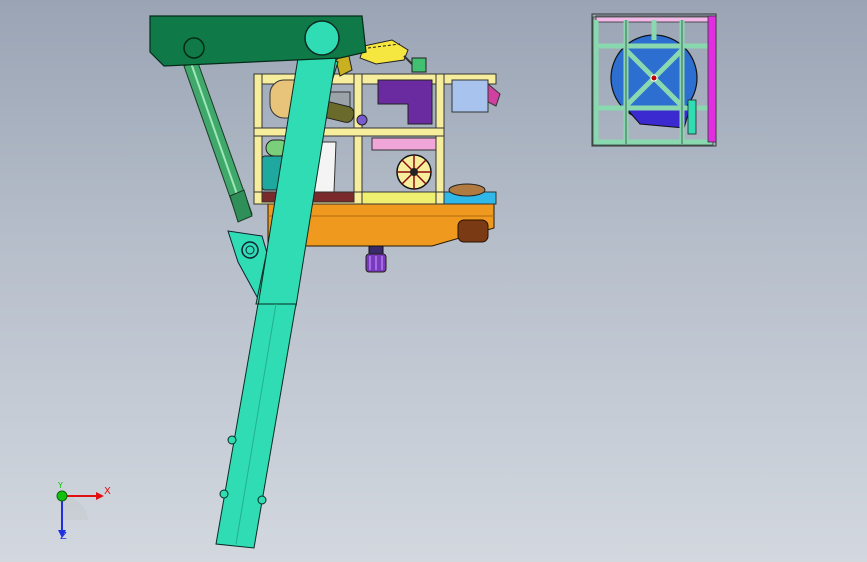  Describe the element at coordinates (107, 491) in the screenshot. I see `x-axis-label: X` at that location.